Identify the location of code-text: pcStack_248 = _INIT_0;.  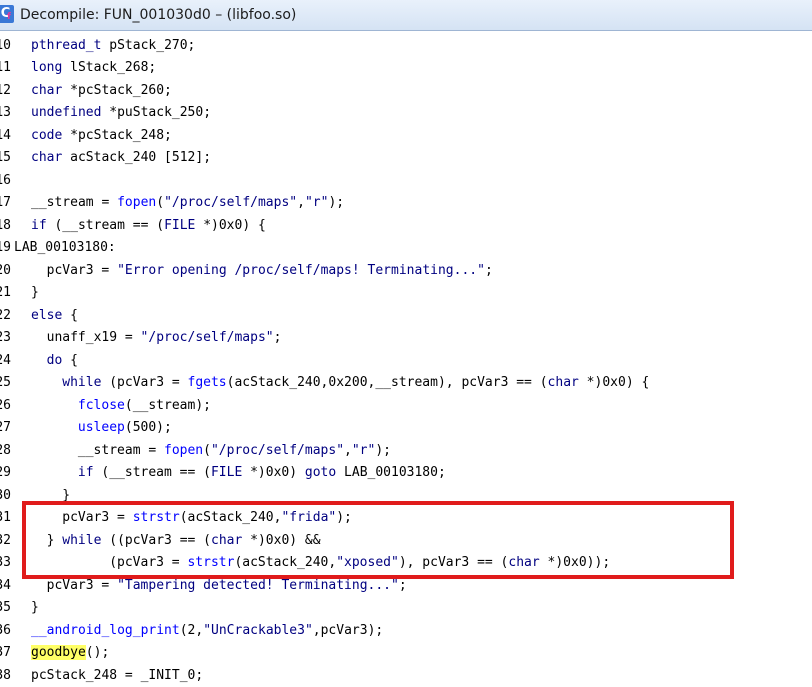
(117, 676).